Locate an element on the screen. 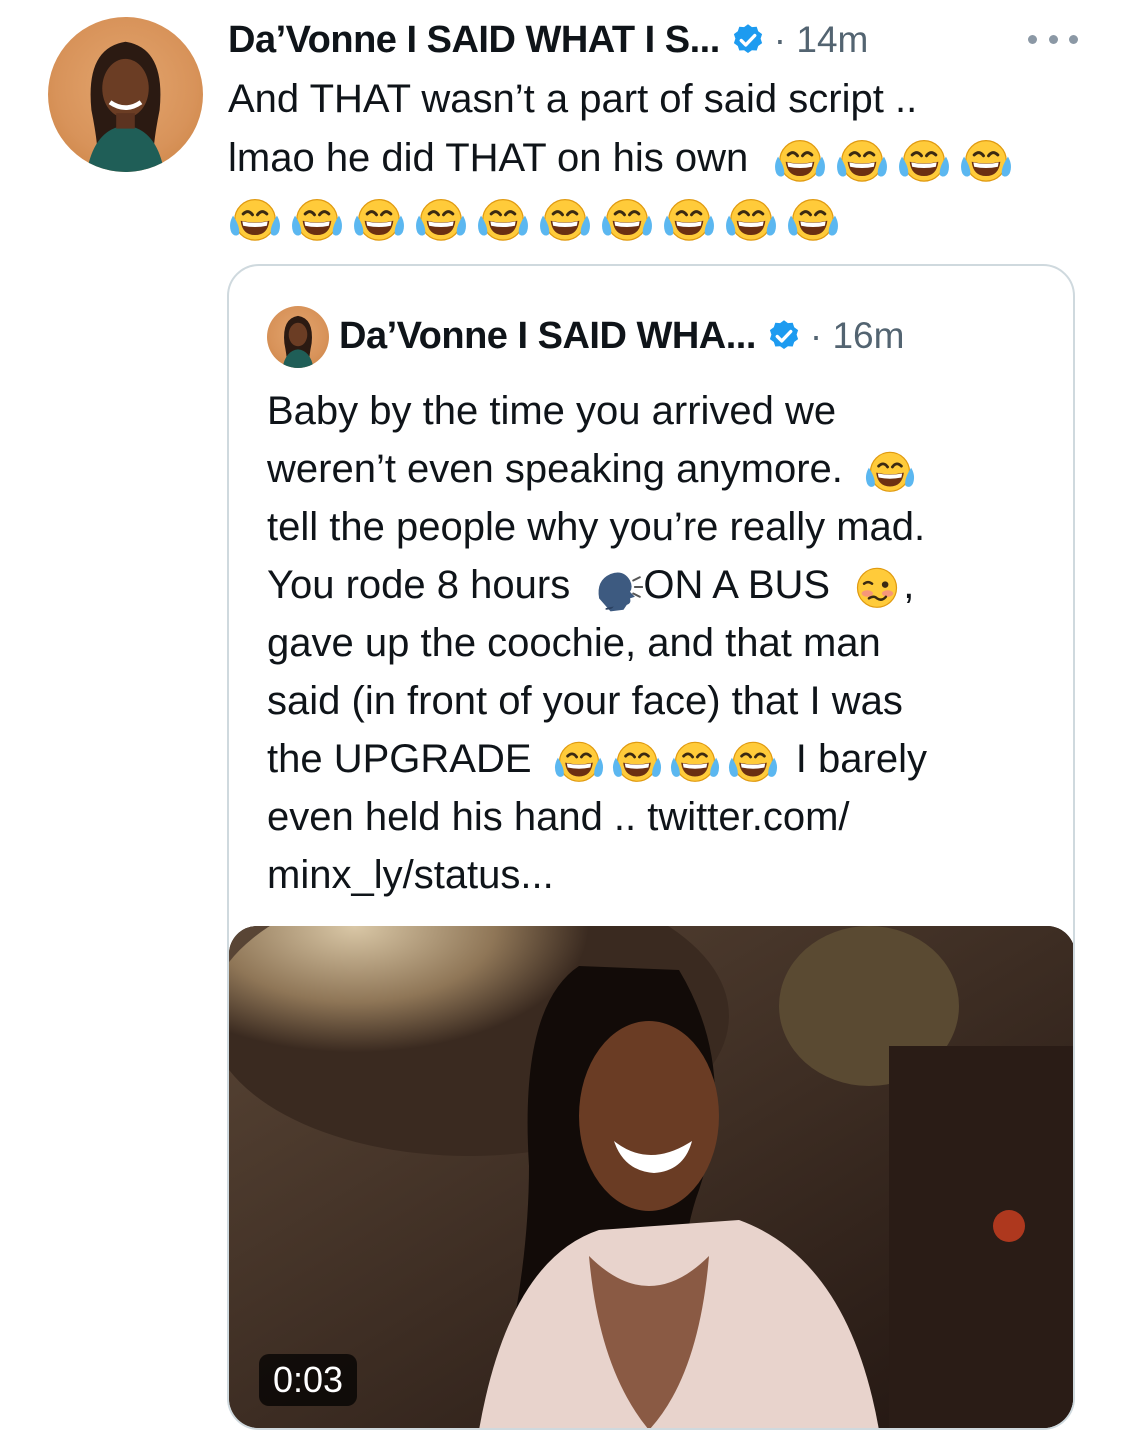 This screenshot has height=1452, width=1125. tweet-text-line: lmao he did THAT on his own is located at coordinates (658, 158).